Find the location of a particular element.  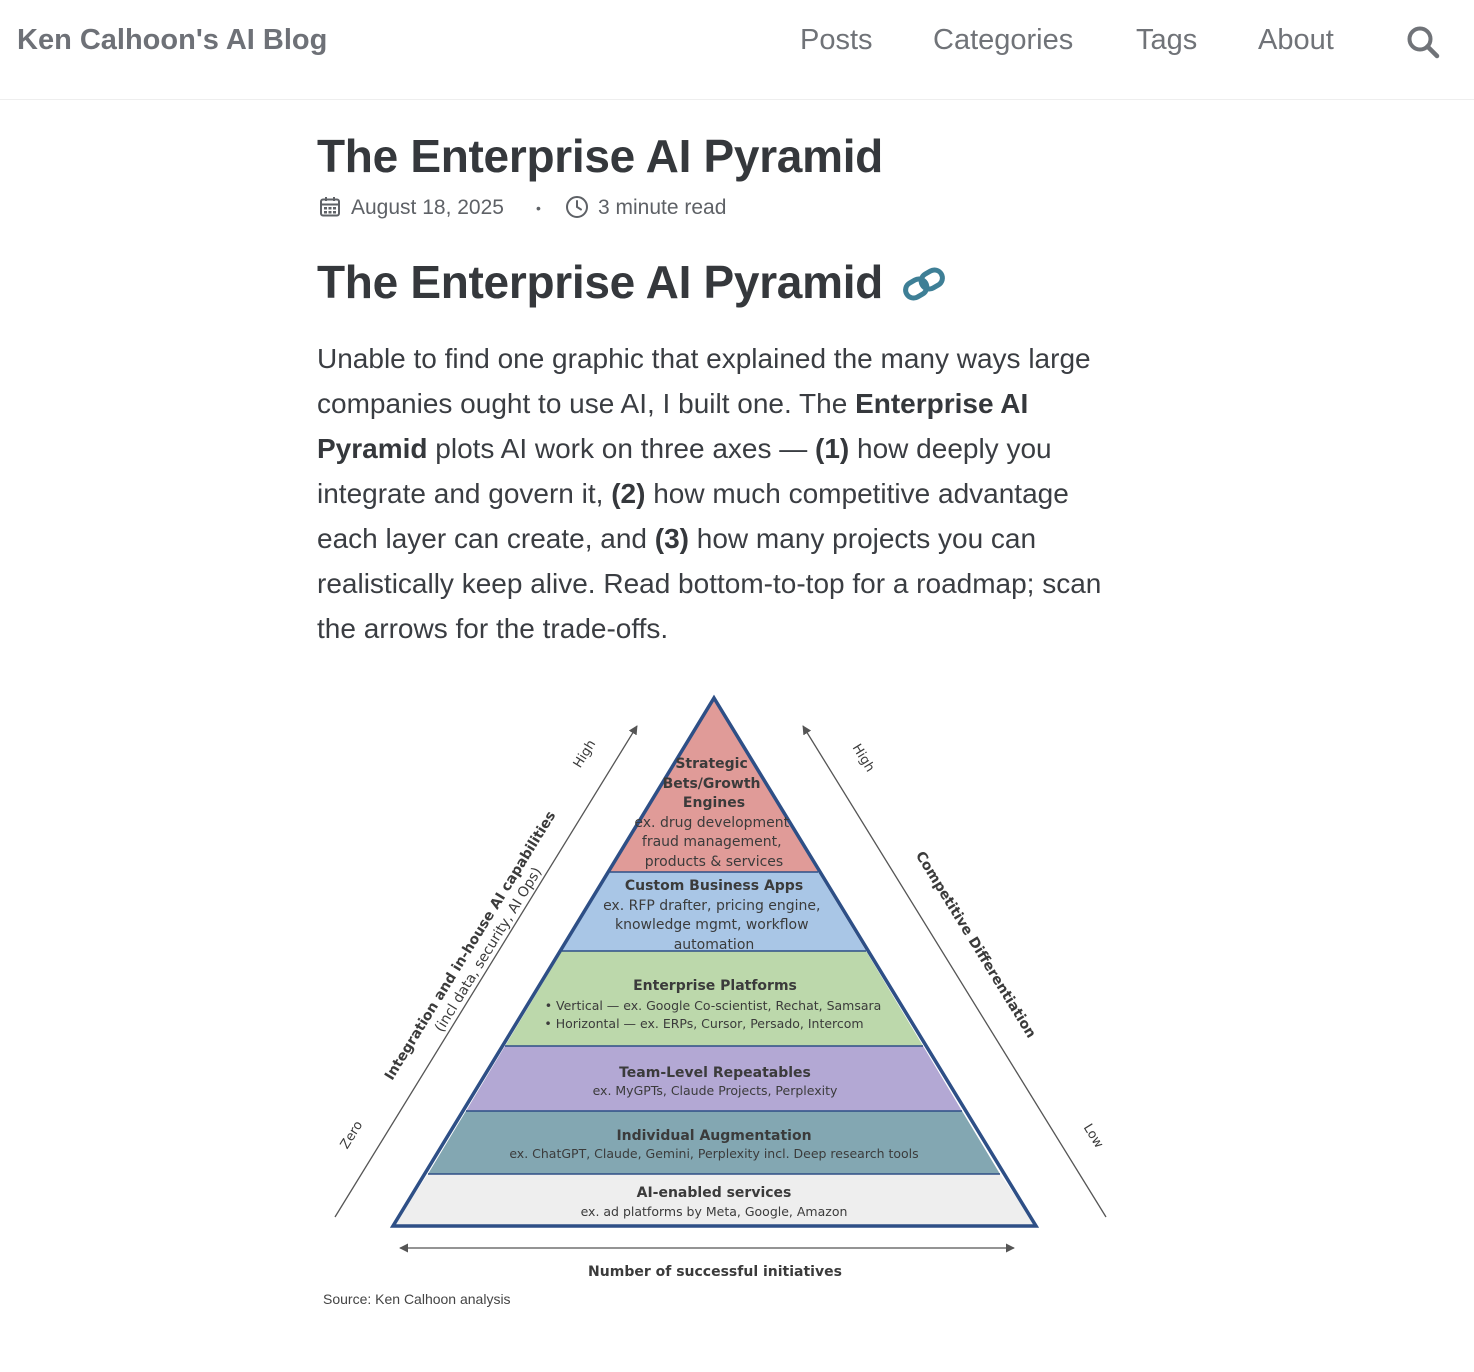

section-heading: The Enterprise AI Pyramid is located at coordinates (600, 282).